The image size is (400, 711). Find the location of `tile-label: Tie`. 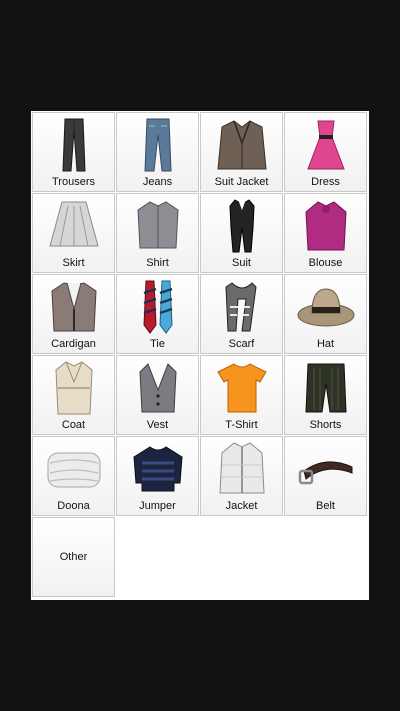

tile-label: Tie is located at coordinates (157, 344).